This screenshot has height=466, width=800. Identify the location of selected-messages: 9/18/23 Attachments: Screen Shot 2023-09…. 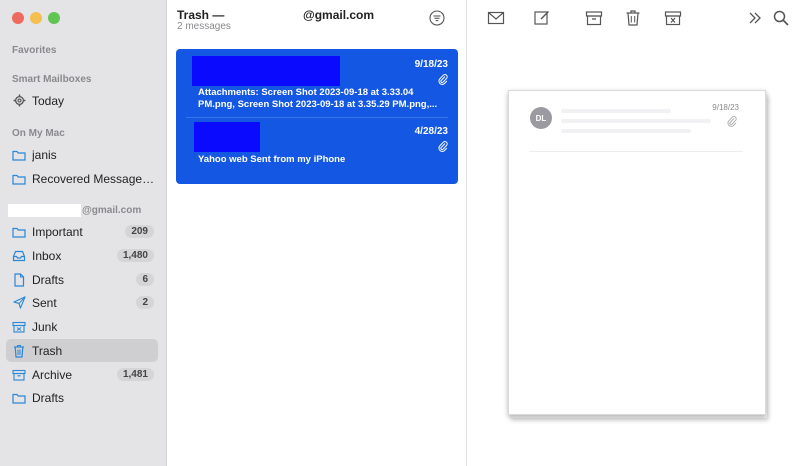
(317, 116).